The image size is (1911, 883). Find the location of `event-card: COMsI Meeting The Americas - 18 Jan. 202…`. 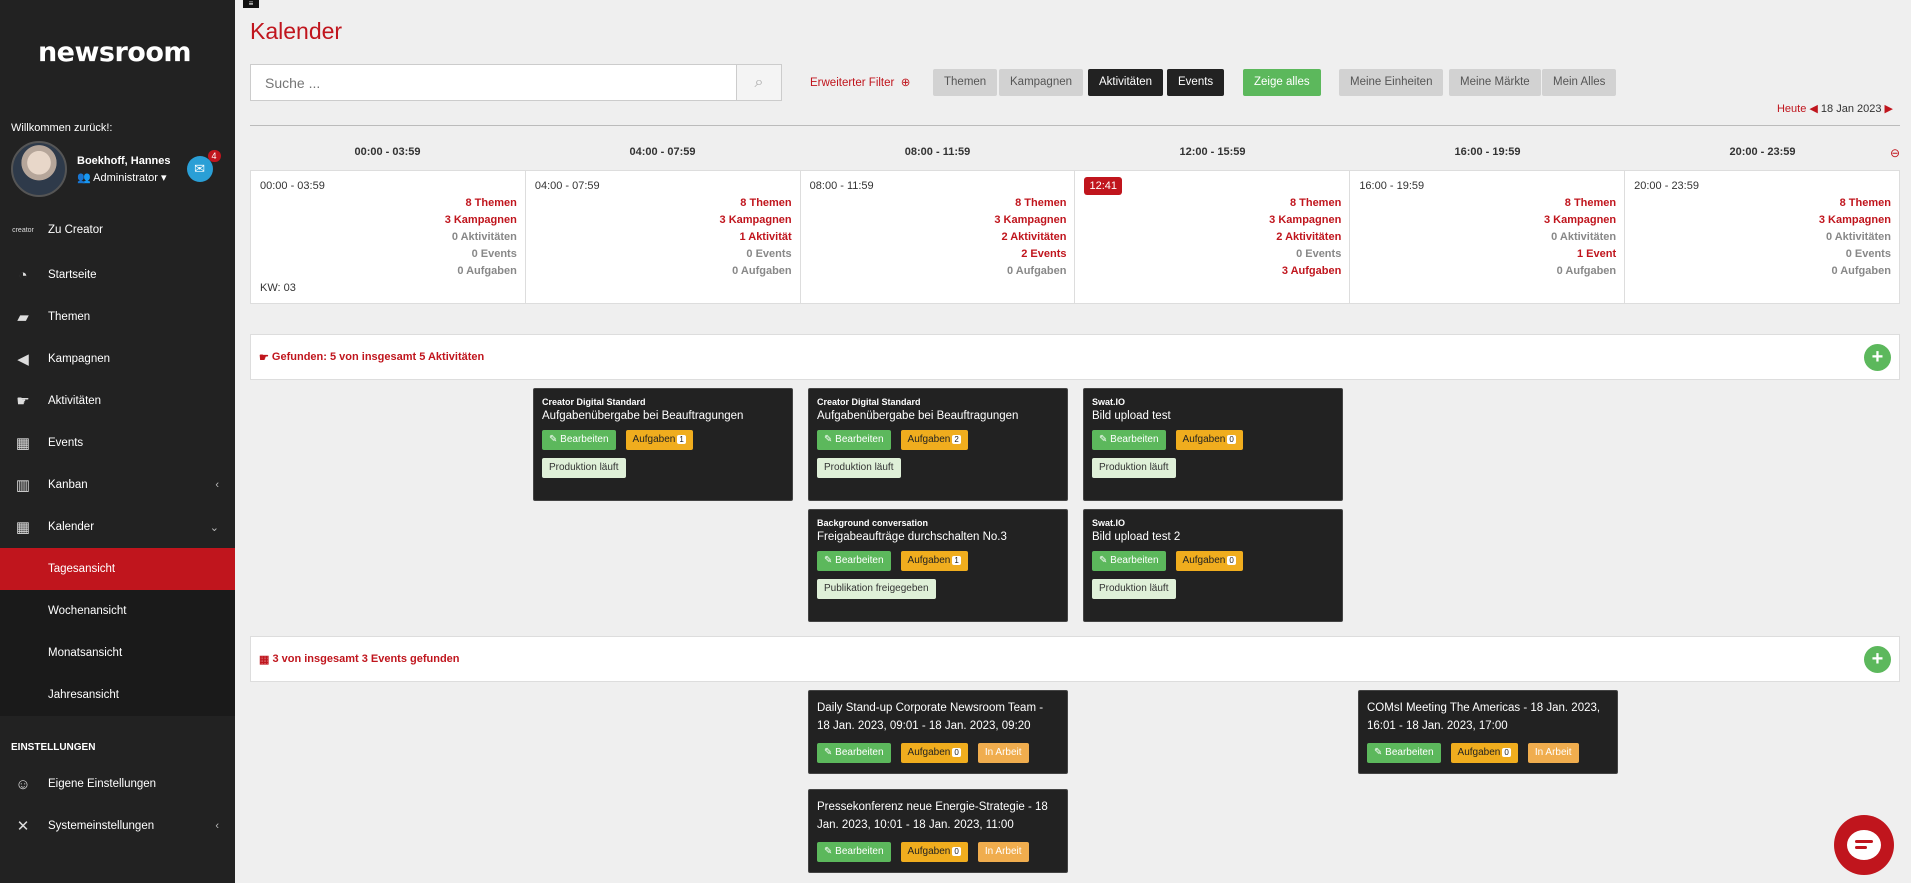

event-card: COMsI Meeting The Americas - 18 Jan. 202… is located at coordinates (1488, 732).